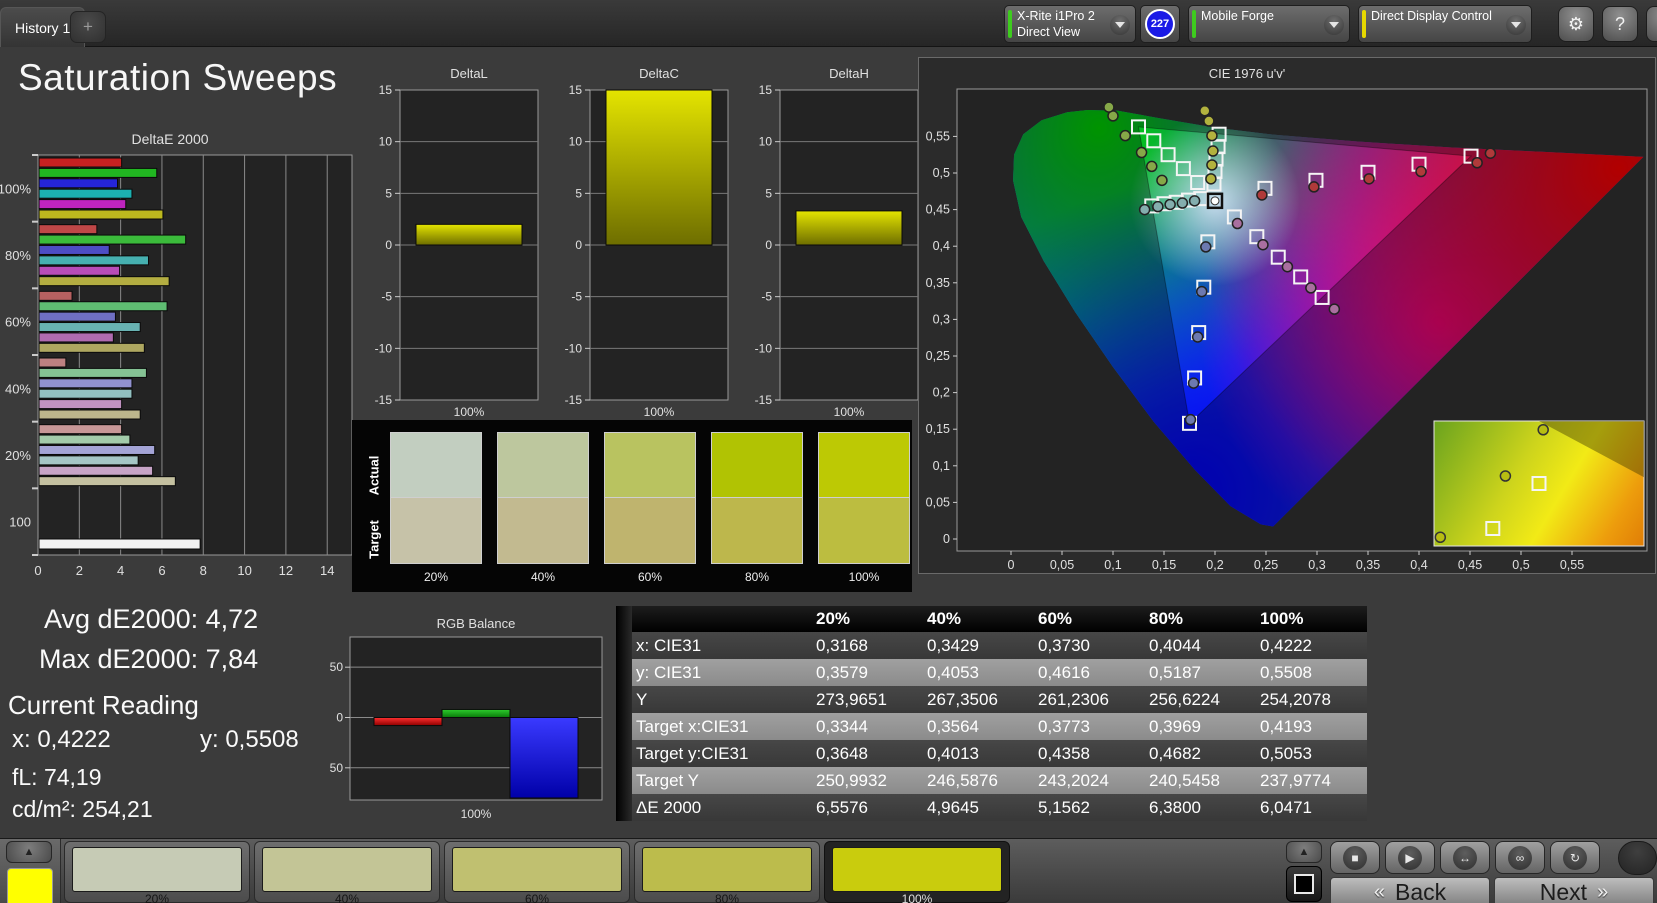  What do you see at coordinates (576, 297) in the screenshot?
I see `svg-text: -5` at bounding box center [576, 297].